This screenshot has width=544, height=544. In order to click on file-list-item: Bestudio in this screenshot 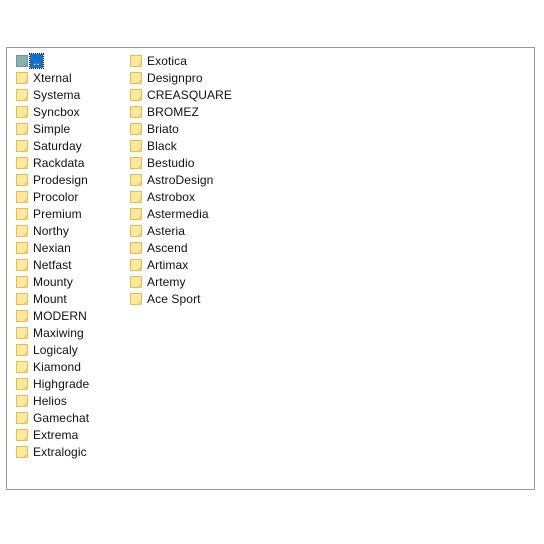, I will do `click(162, 162)`.